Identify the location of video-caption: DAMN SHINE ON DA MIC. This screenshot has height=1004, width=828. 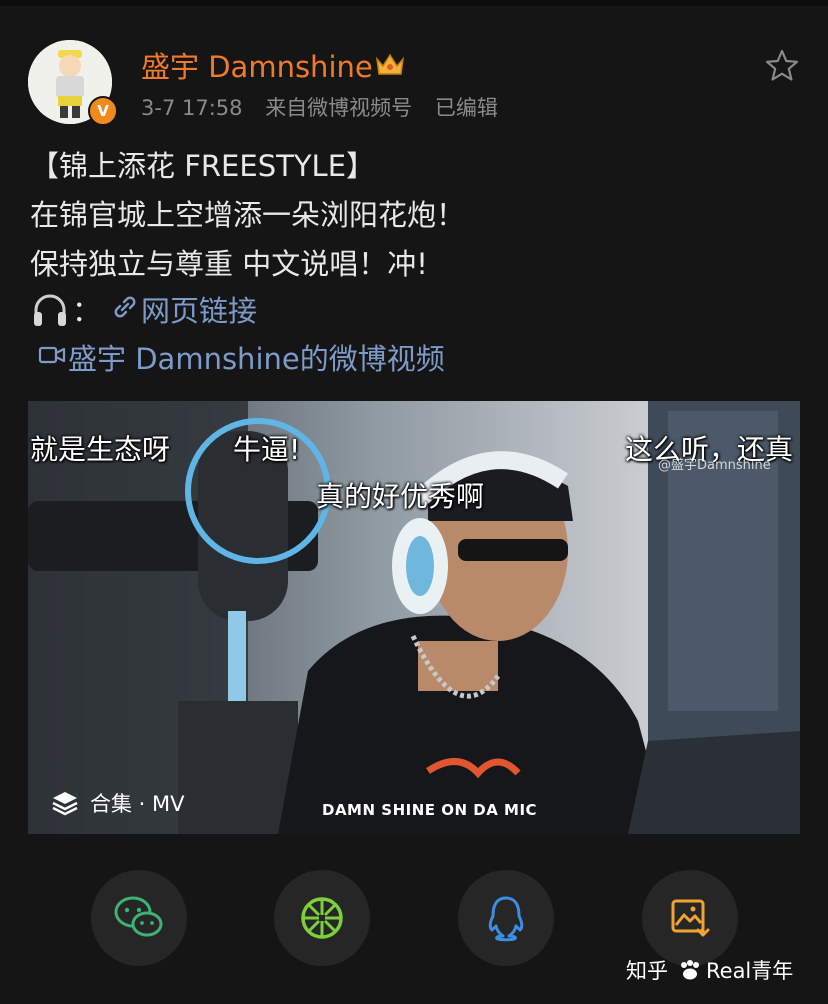
(430, 810).